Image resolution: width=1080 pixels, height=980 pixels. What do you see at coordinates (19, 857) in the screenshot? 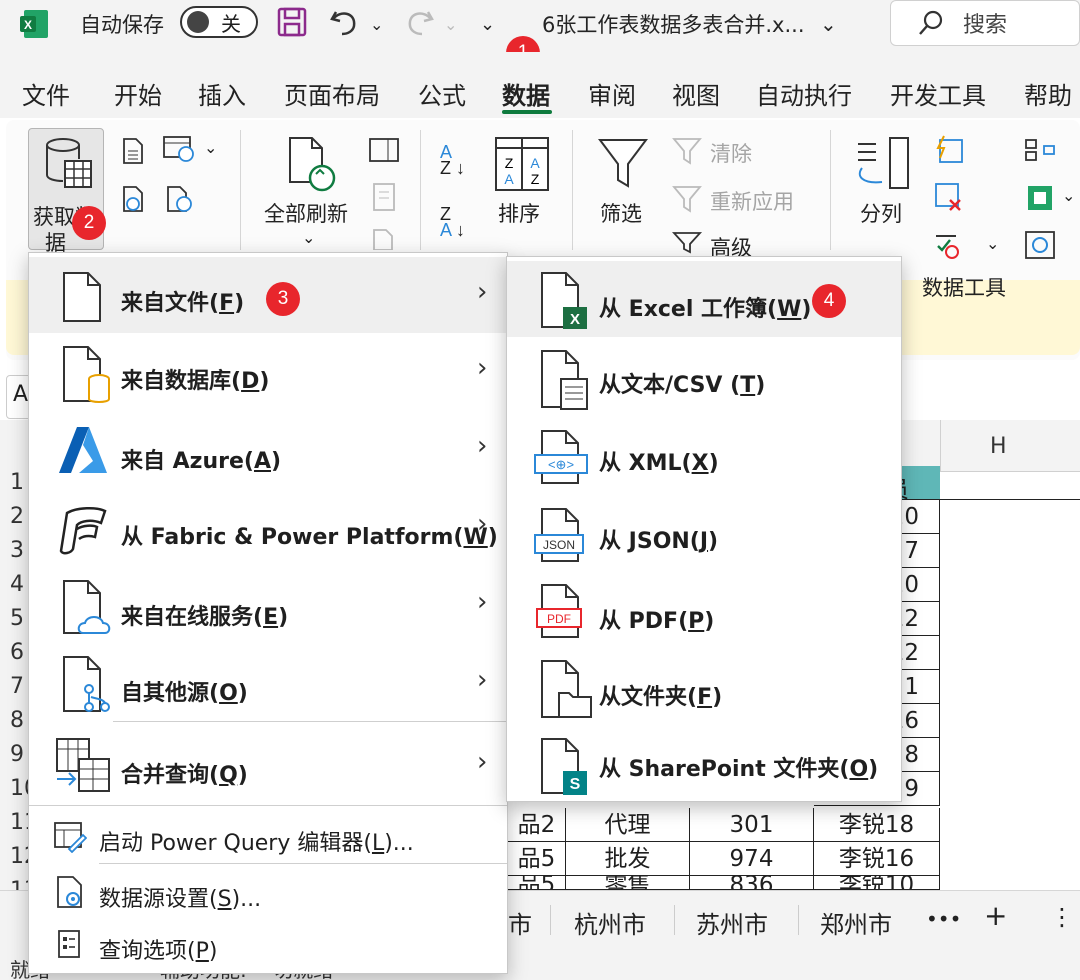
I see `row-number: 12` at bounding box center [19, 857].